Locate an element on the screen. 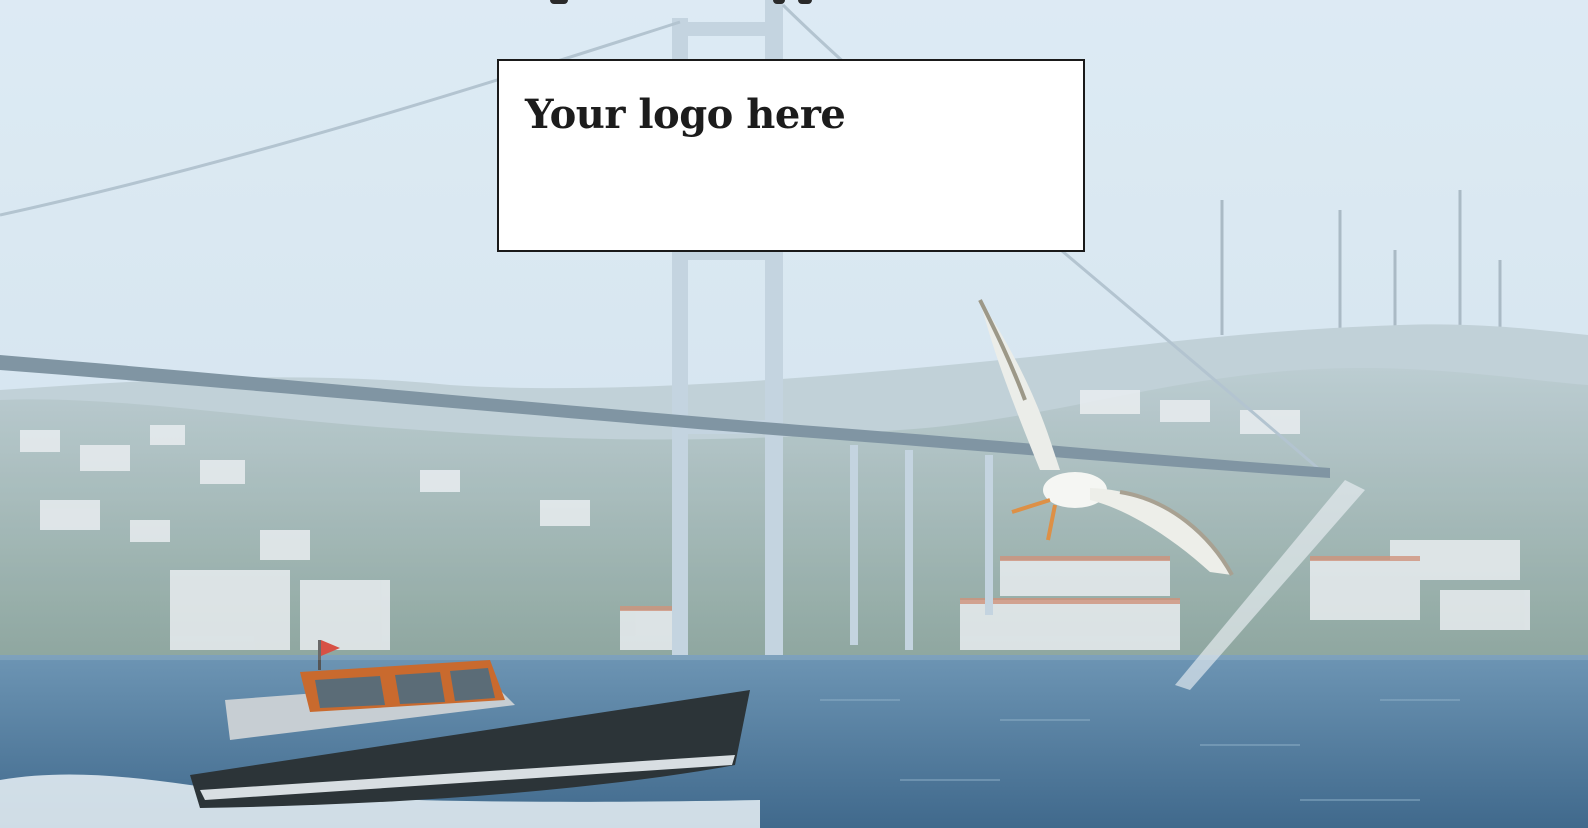 The width and height of the screenshot is (1588, 828). logo-placeholder-box: Your logo here is located at coordinates (791, 155).